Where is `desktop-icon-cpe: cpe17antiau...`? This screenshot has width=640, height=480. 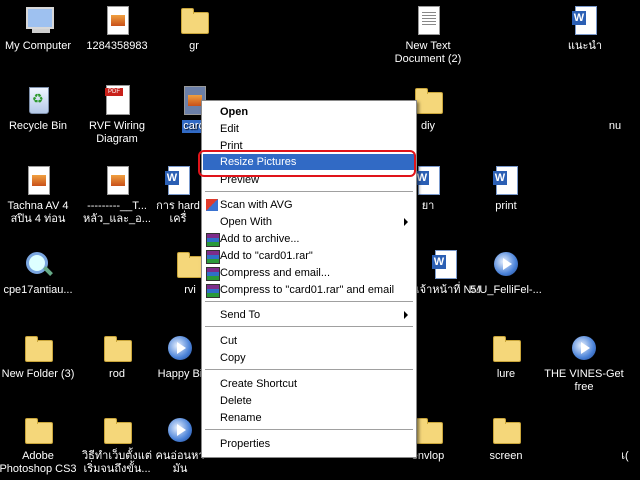
desktop-icon-cpe: cpe17antiau... is located at coordinates (39, 272).